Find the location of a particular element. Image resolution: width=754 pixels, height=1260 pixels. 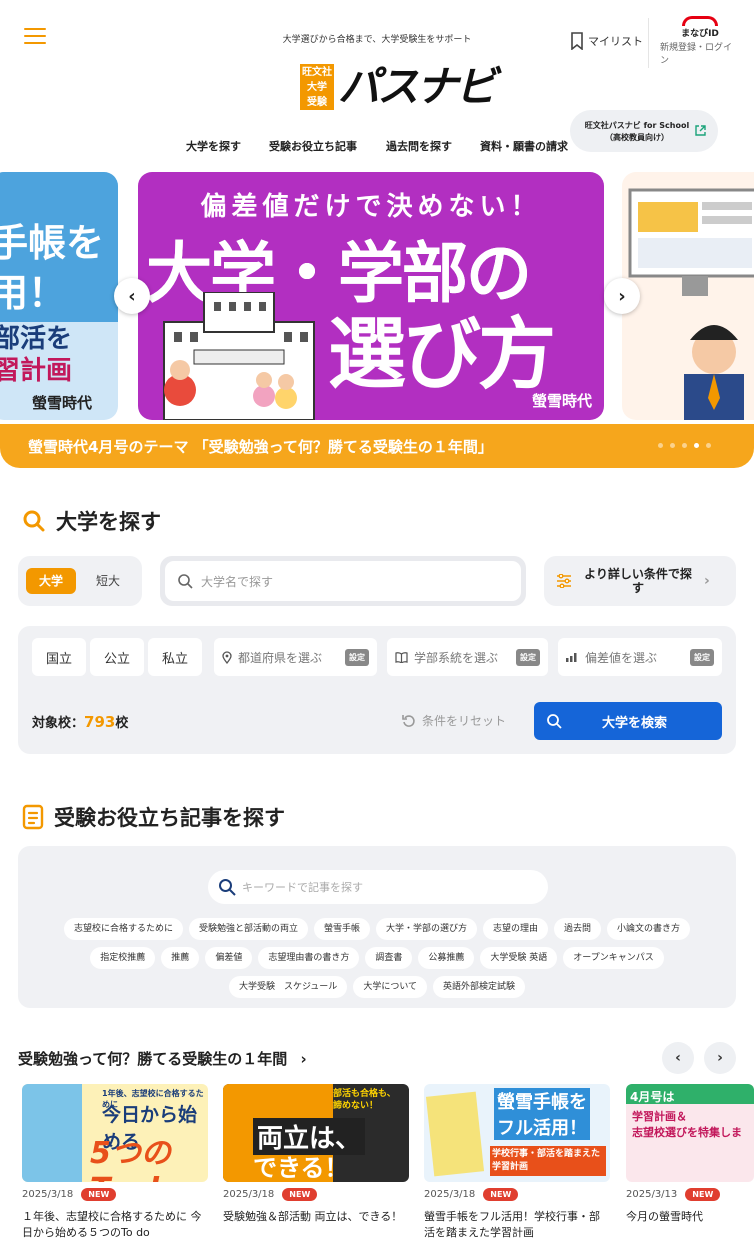

external-link-icon is located at coordinates (700, 130).